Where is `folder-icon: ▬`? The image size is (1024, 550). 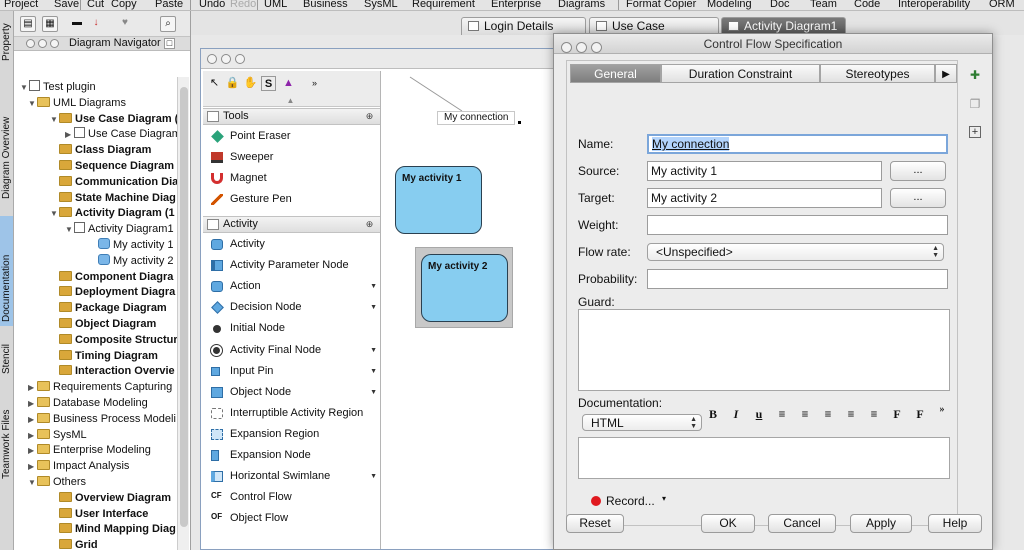 folder-icon: ▬ is located at coordinates (77, 24).